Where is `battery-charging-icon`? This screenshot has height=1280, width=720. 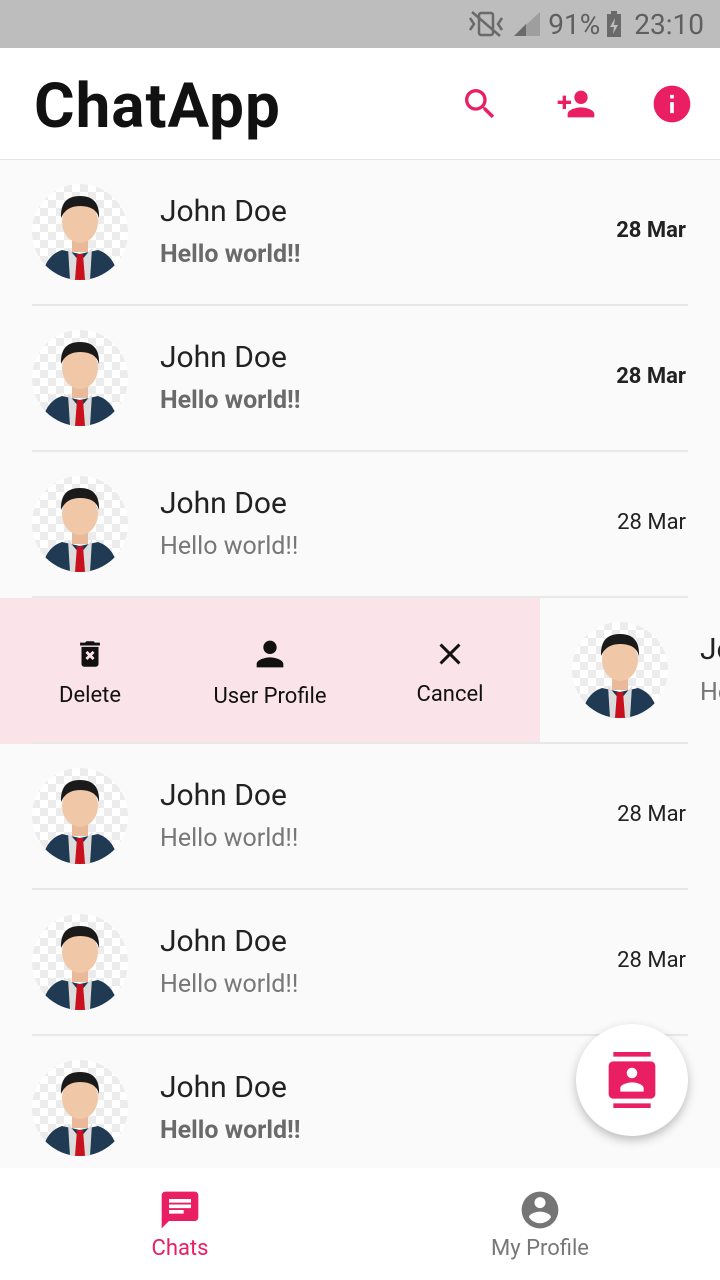
battery-charging-icon is located at coordinates (614, 24).